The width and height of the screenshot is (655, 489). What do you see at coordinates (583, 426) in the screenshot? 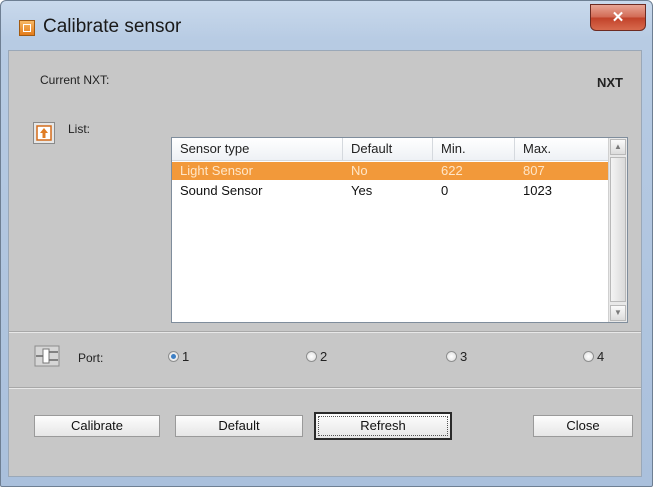
I see `close-button: Close` at bounding box center [583, 426].